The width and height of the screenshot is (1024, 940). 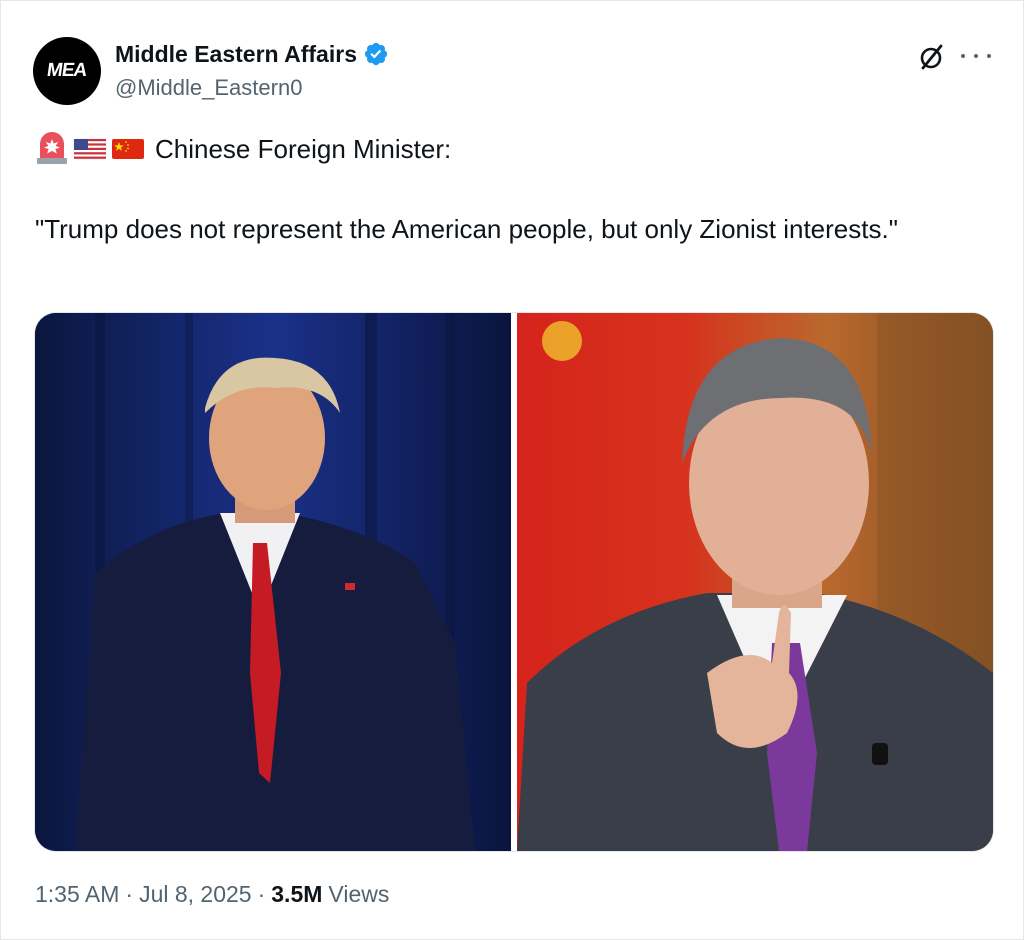 I want to click on china-flag-icon, so click(x=128, y=149).